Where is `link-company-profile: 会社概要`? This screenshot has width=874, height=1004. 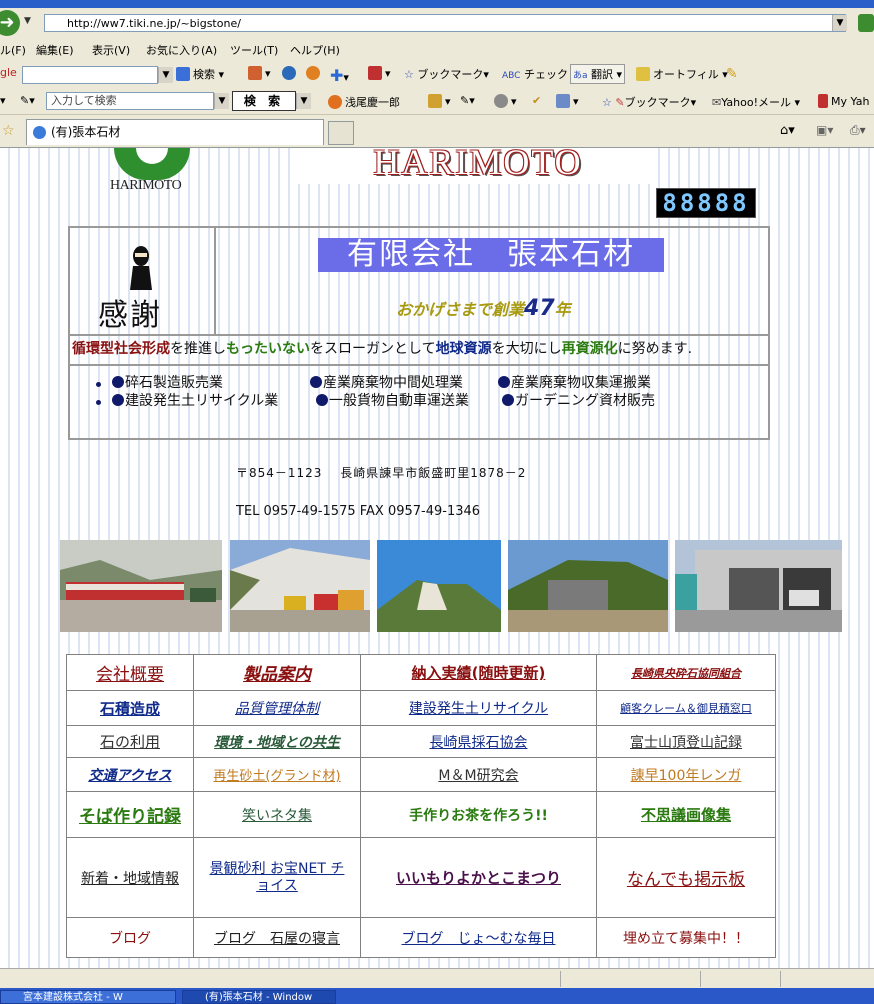 link-company-profile: 会社概要 is located at coordinates (130, 675).